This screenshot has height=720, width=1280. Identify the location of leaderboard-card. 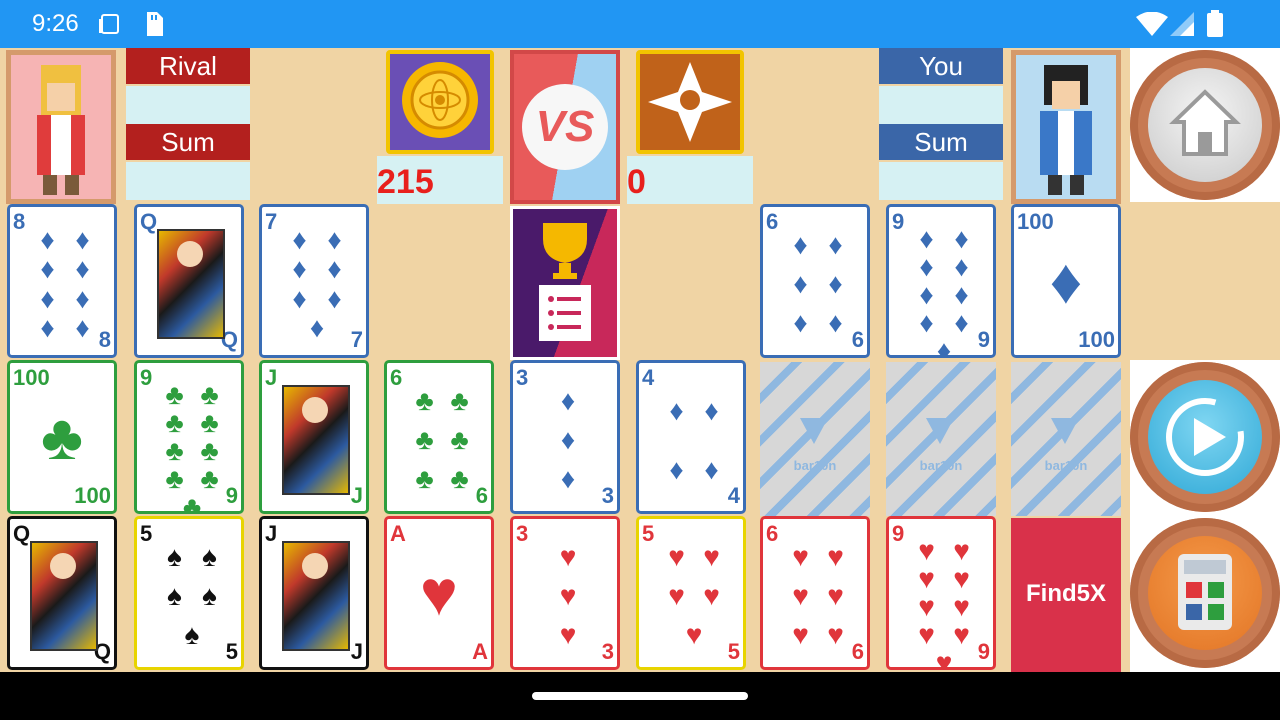
(565, 283).